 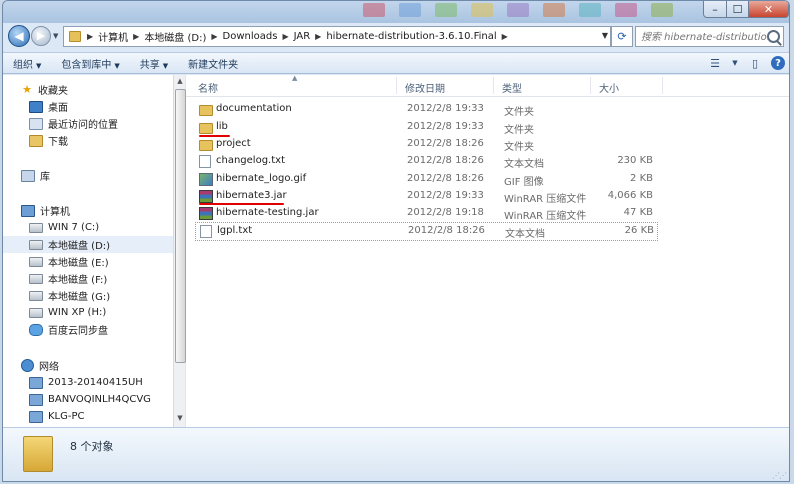 What do you see at coordinates (90, 63) in the screenshot?
I see `include-in-library-menu: 包含到库中 ▼` at bounding box center [90, 63].